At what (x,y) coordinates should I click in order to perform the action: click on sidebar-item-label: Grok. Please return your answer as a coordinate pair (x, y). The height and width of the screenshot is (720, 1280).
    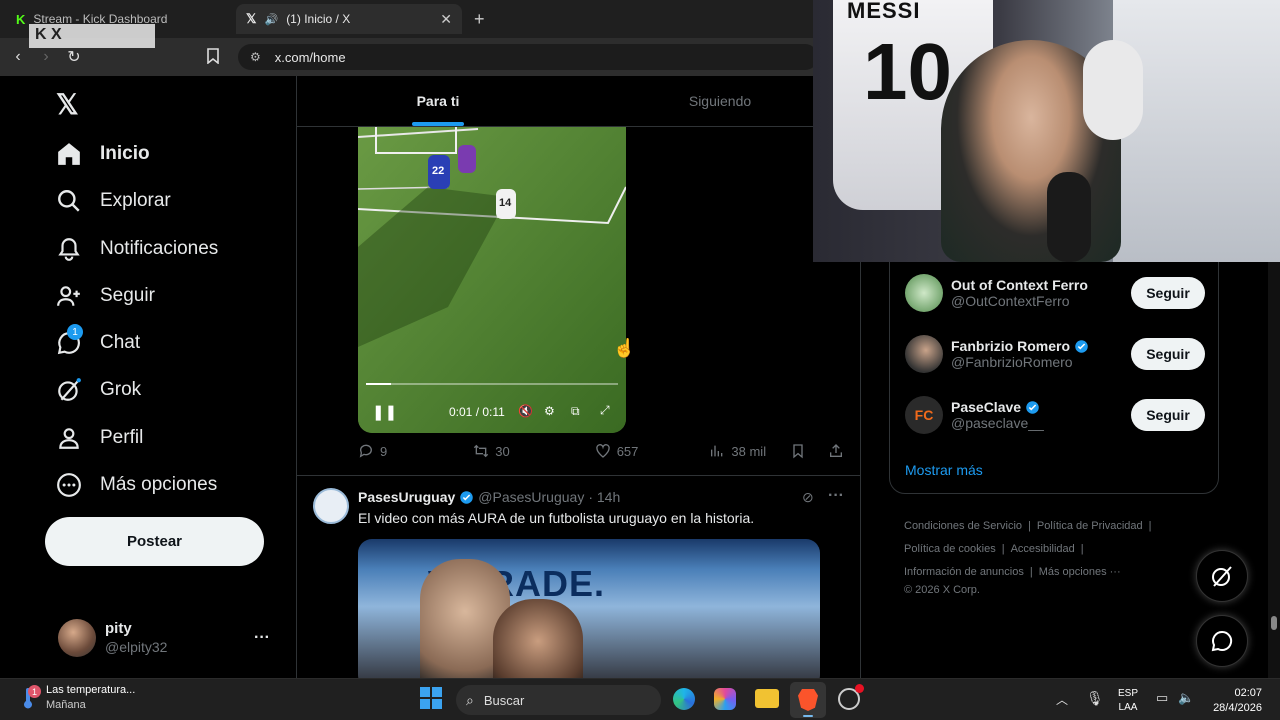
    Looking at the image, I should click on (121, 389).